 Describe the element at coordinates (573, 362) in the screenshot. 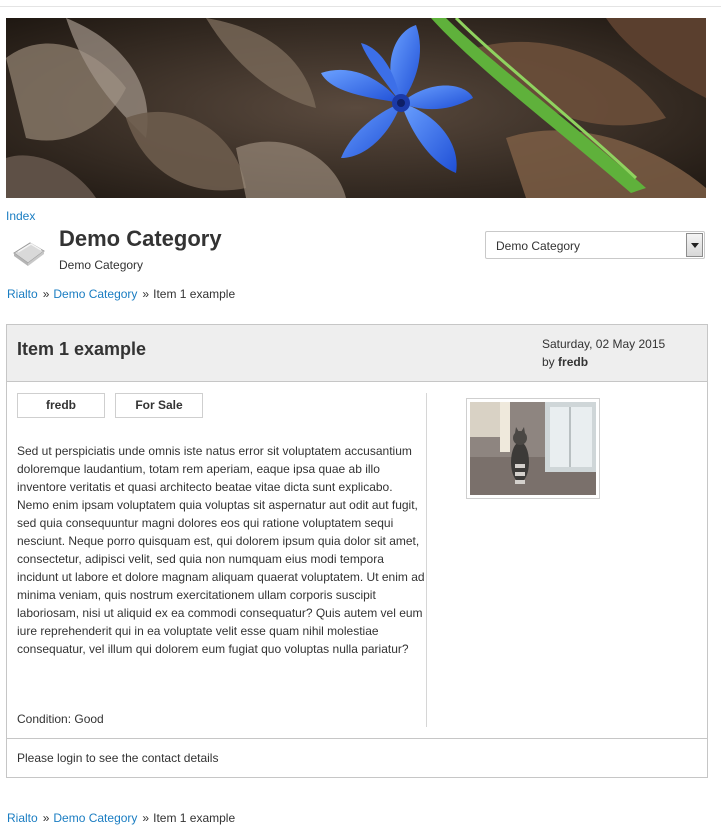

I see `item-author: fredb` at that location.